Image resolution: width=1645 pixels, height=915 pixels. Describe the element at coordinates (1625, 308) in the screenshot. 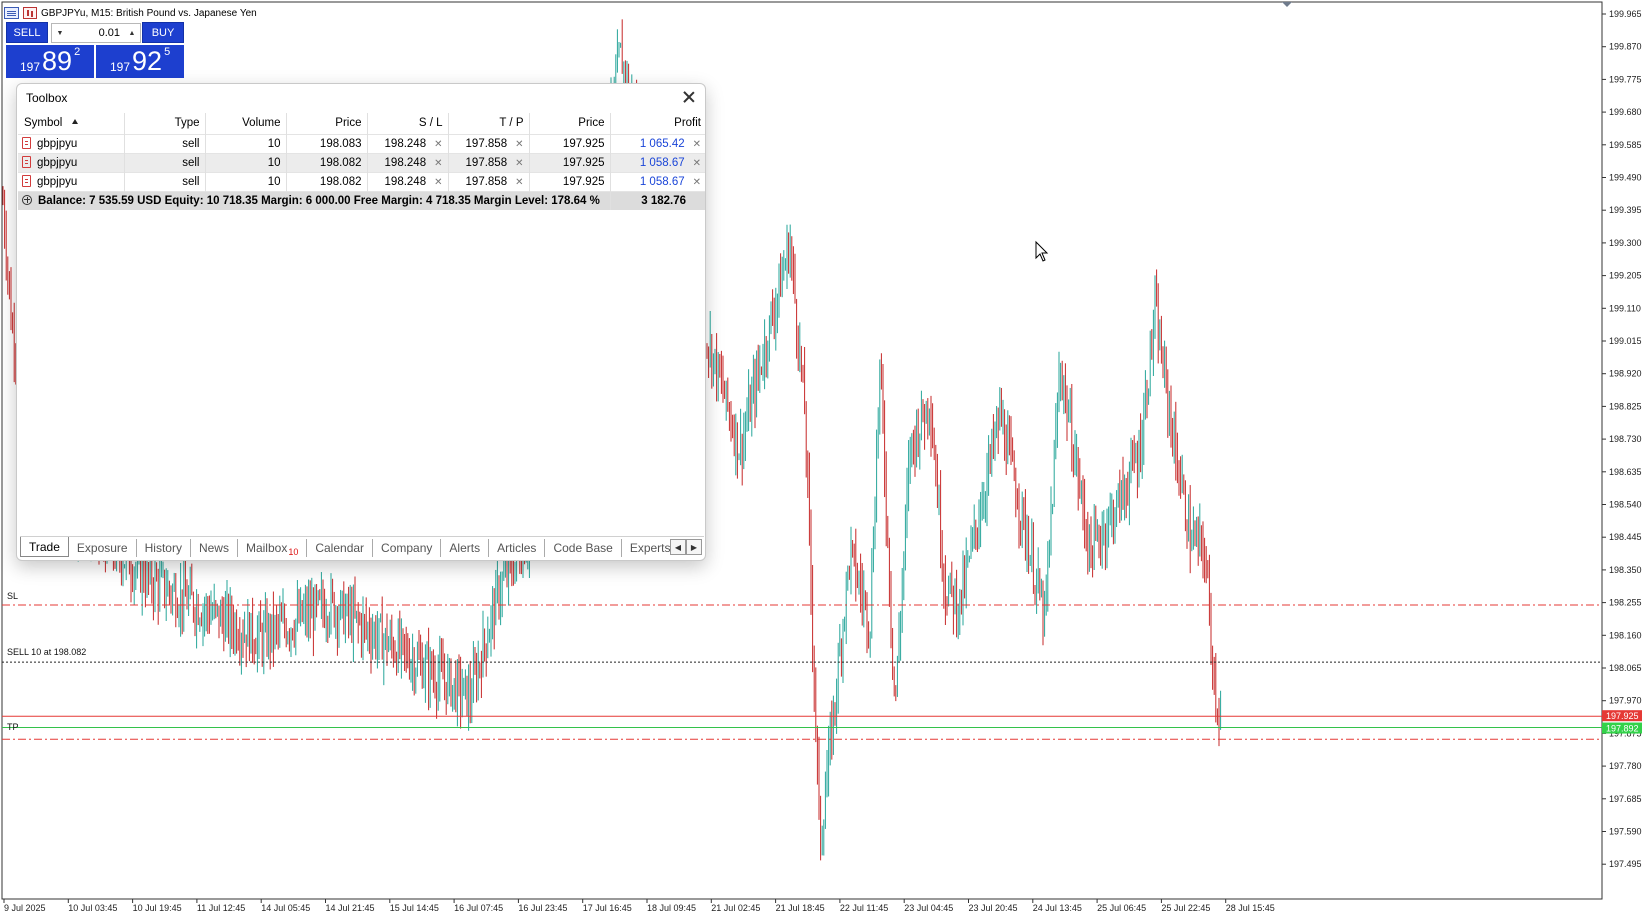

I see `price-axis-label: 199.110` at that location.